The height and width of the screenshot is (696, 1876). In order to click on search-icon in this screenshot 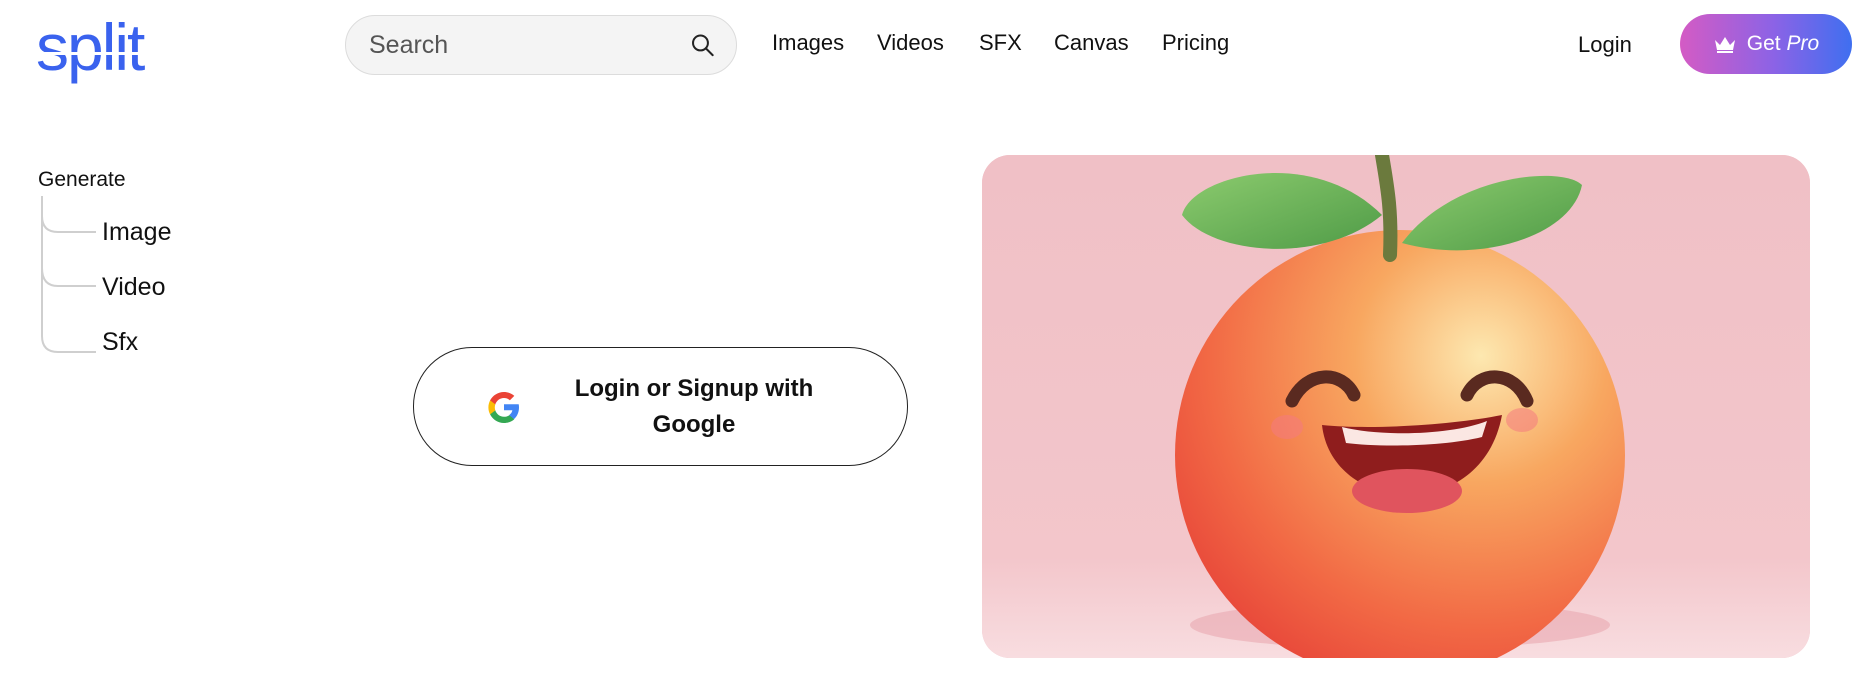, I will do `click(702, 45)`.